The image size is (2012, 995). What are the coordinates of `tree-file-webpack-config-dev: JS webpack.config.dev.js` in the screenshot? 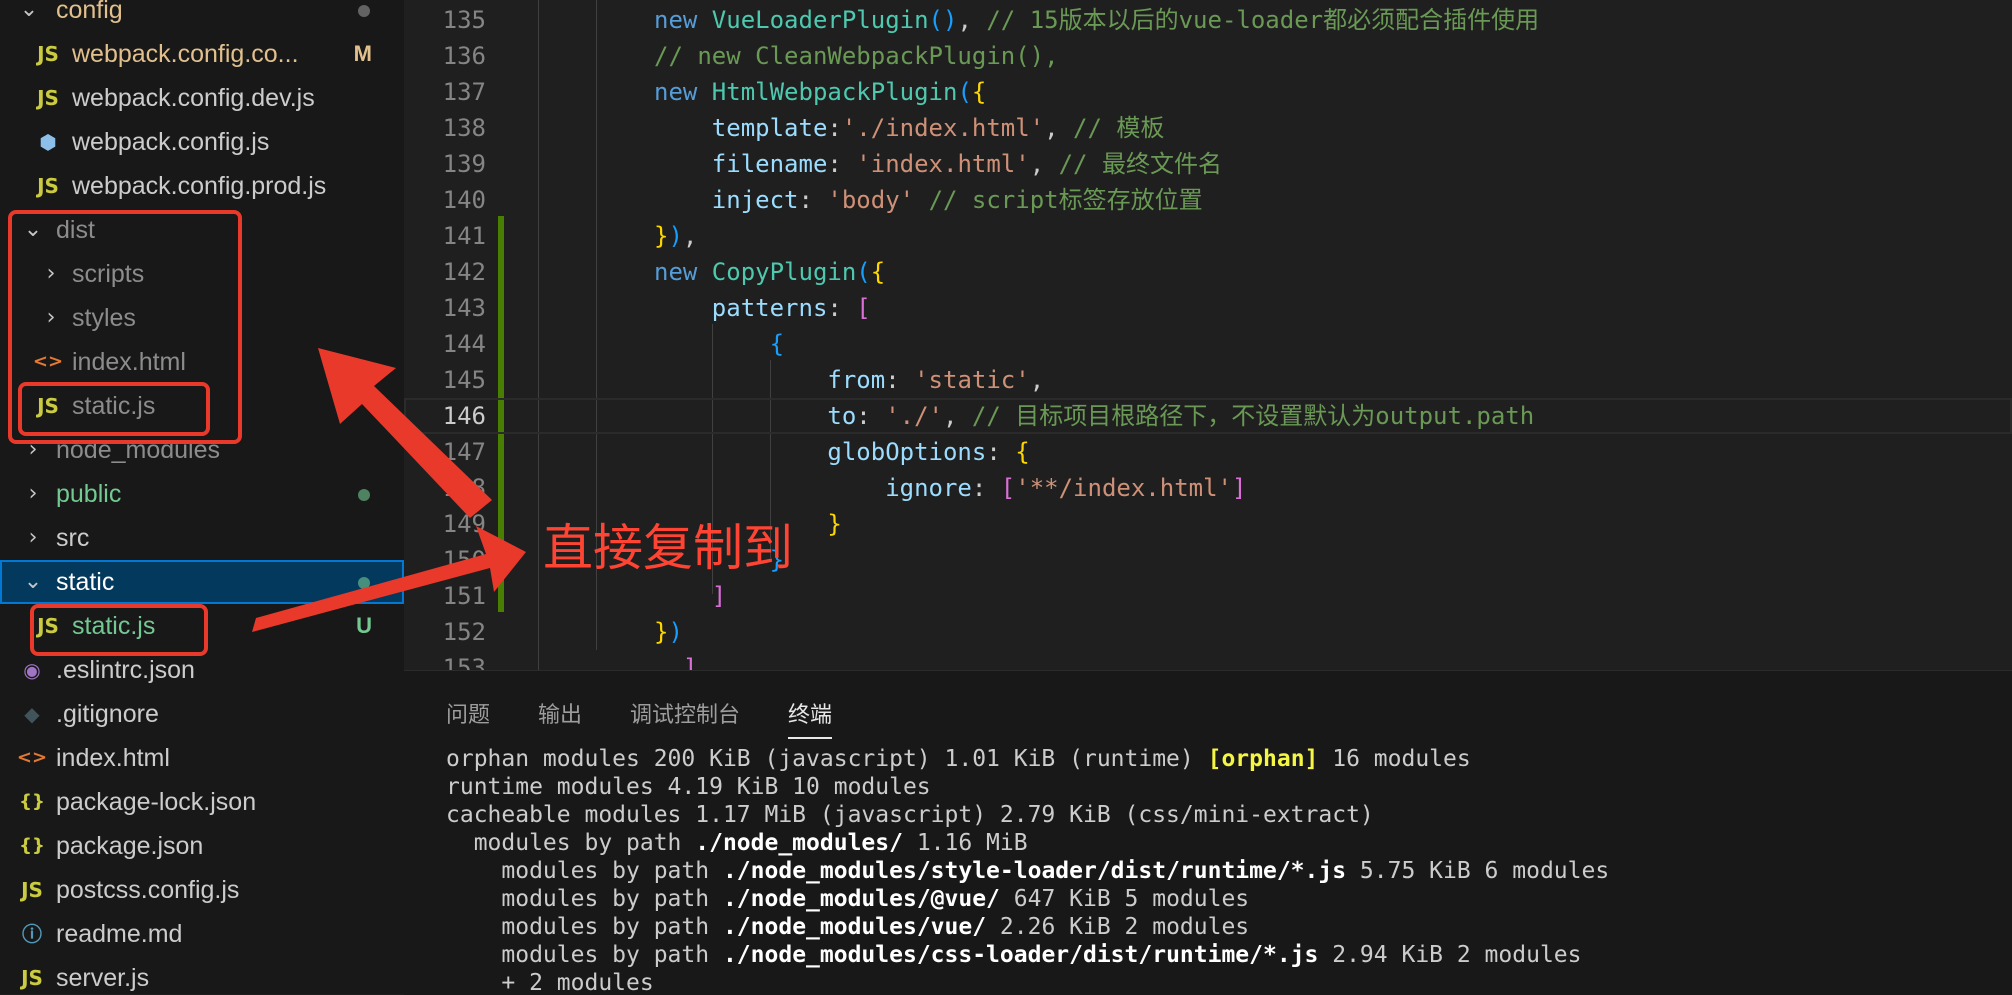 It's located at (202, 98).